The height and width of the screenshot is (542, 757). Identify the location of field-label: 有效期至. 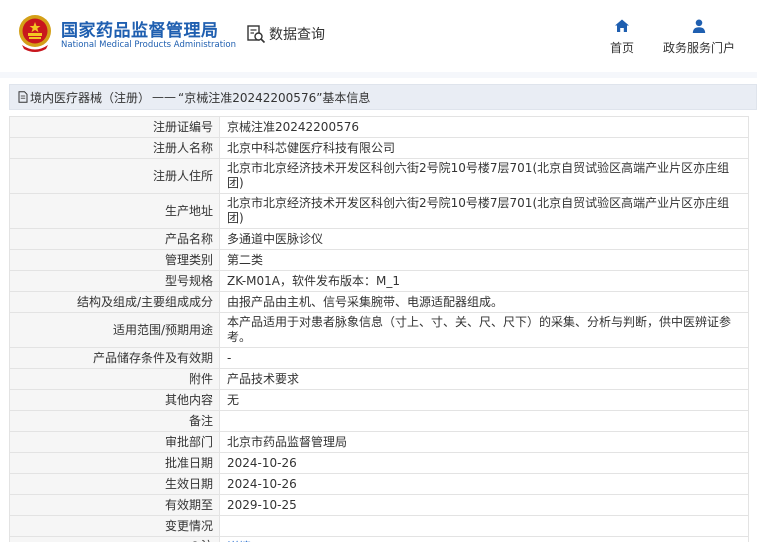
(114, 505).